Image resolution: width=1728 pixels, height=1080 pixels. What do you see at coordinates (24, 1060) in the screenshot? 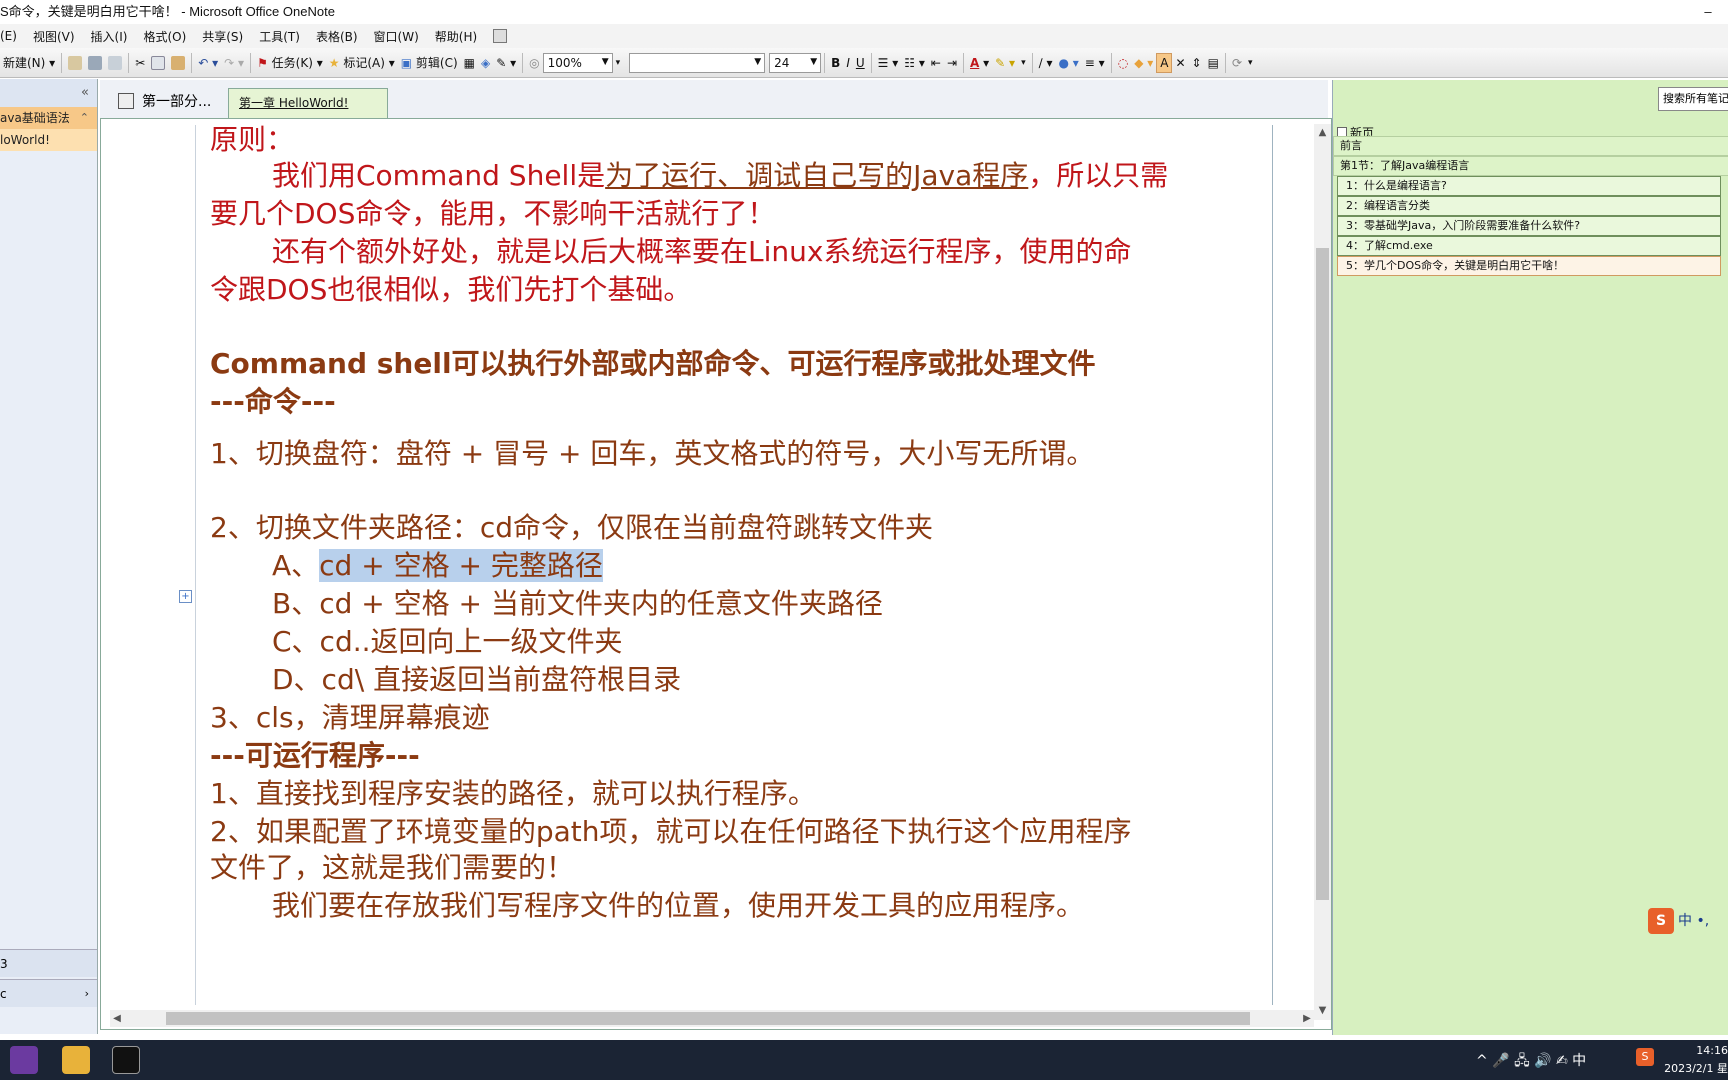
I see `onenote-taskbar-icon` at bounding box center [24, 1060].